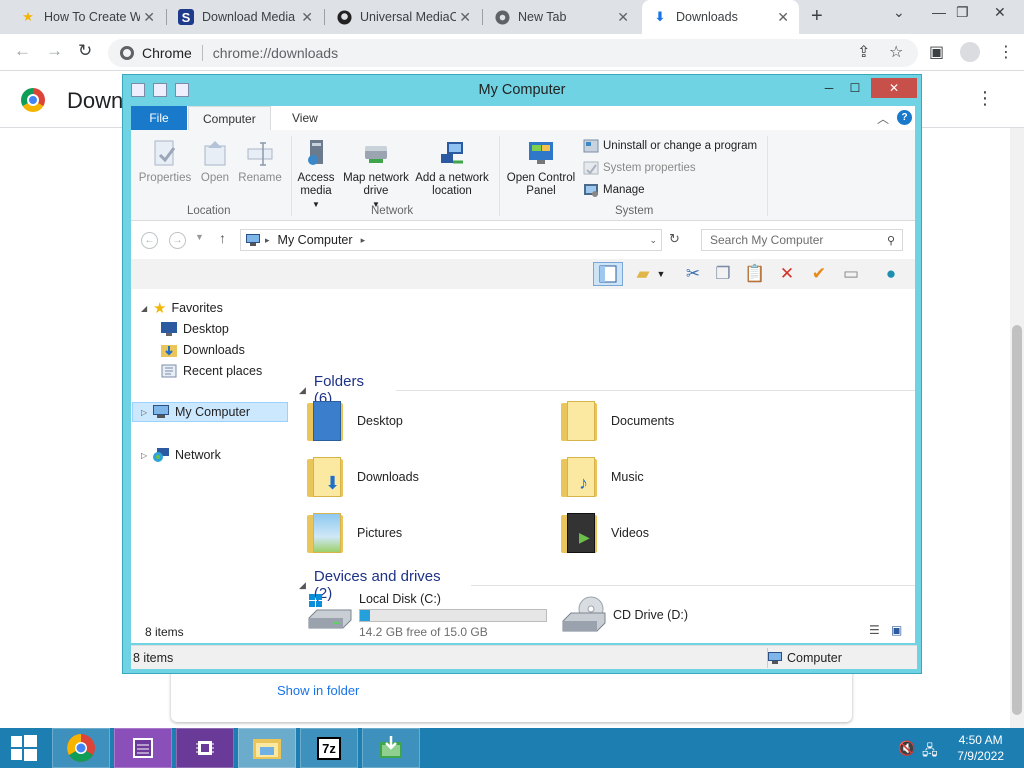 The width and height of the screenshot is (1024, 768). What do you see at coordinates (451, 240) in the screenshot?
I see `address-field: ▸ My Computer ▸ ⌄` at bounding box center [451, 240].